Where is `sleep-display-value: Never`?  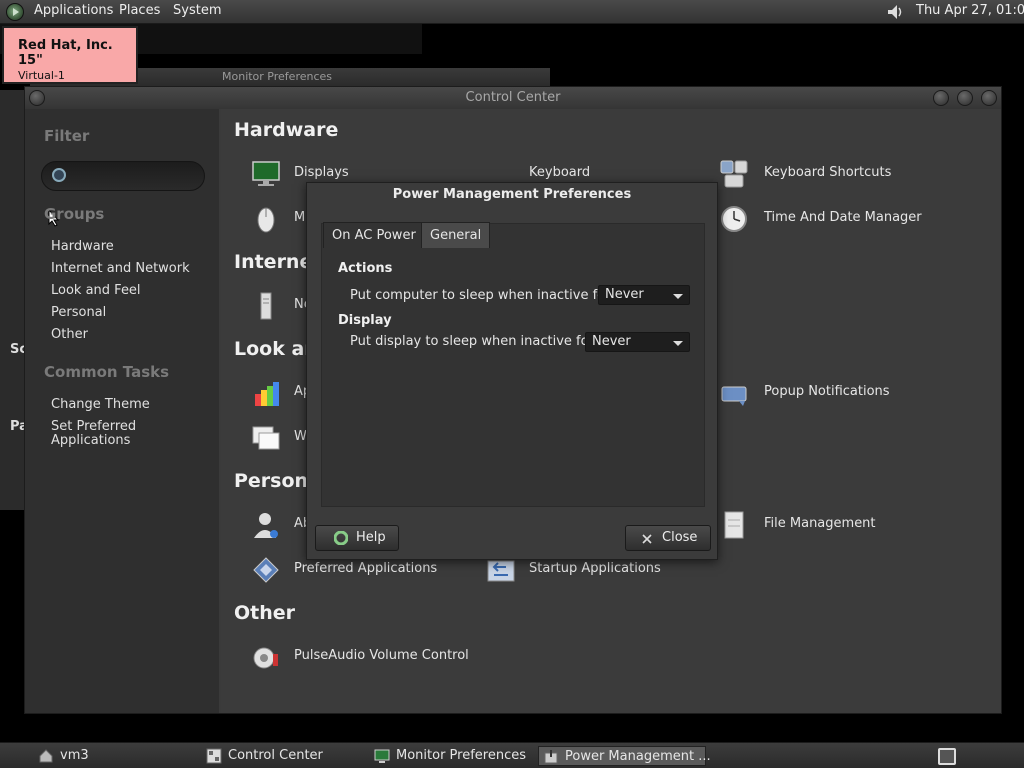 sleep-display-value: Never is located at coordinates (611, 341).